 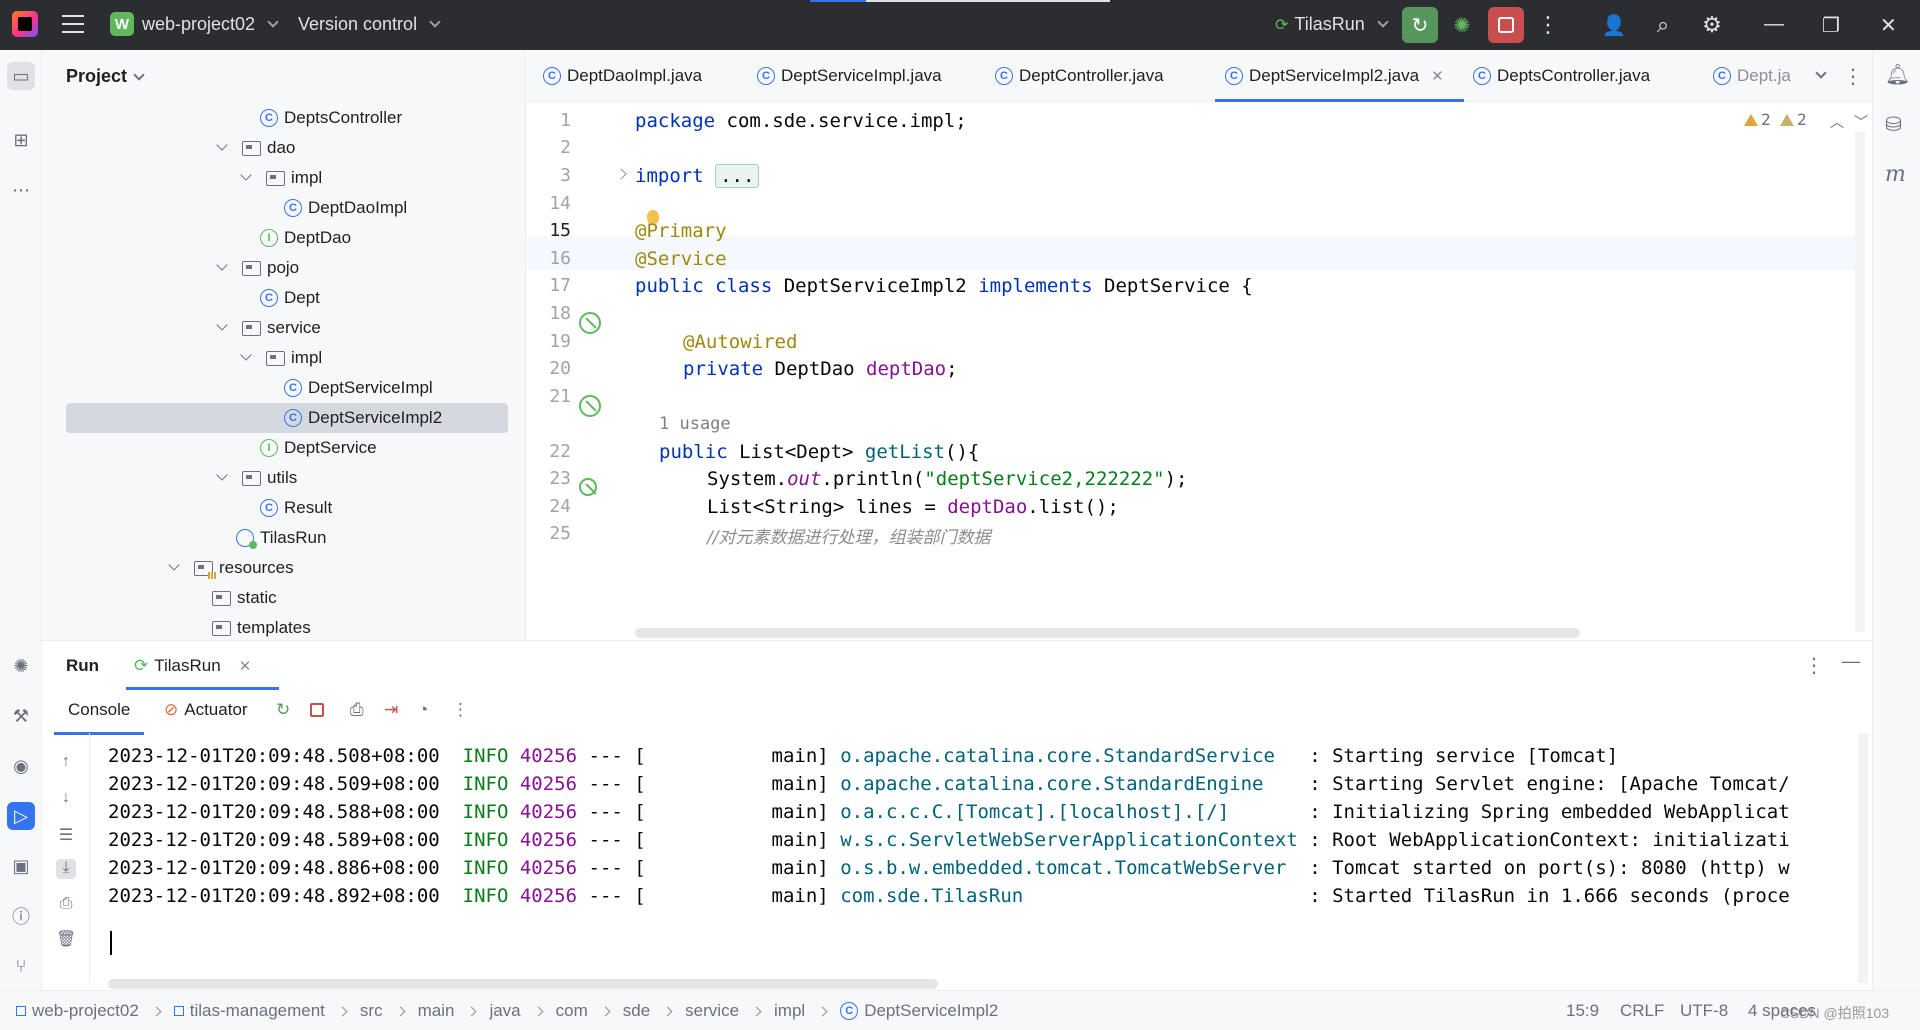 What do you see at coordinates (122, 24) in the screenshot?
I see `project-badge: W` at bounding box center [122, 24].